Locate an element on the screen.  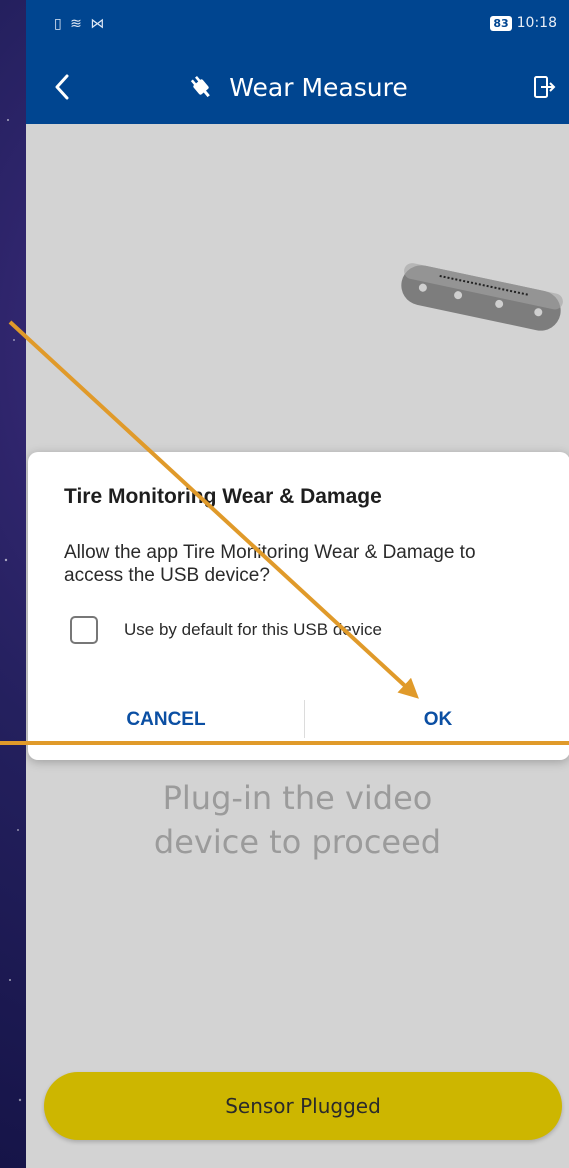
default-usb-checkbox is located at coordinates (84, 630).